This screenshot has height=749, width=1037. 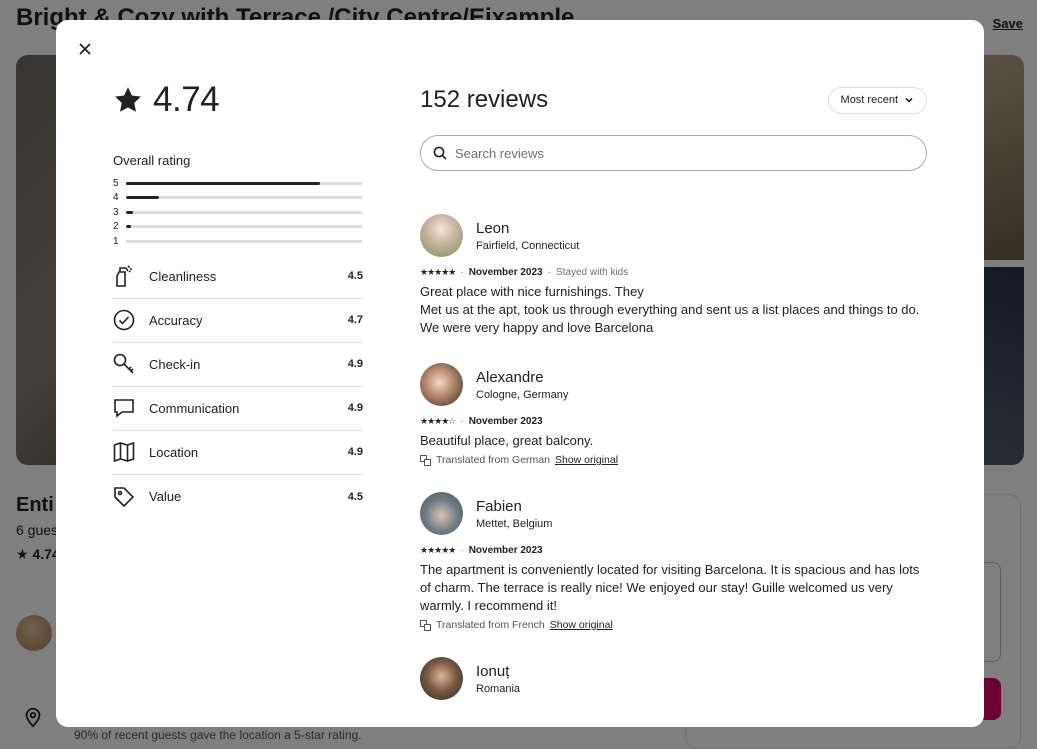 What do you see at coordinates (175, 364) in the screenshot?
I see `category-name: Check-in` at bounding box center [175, 364].